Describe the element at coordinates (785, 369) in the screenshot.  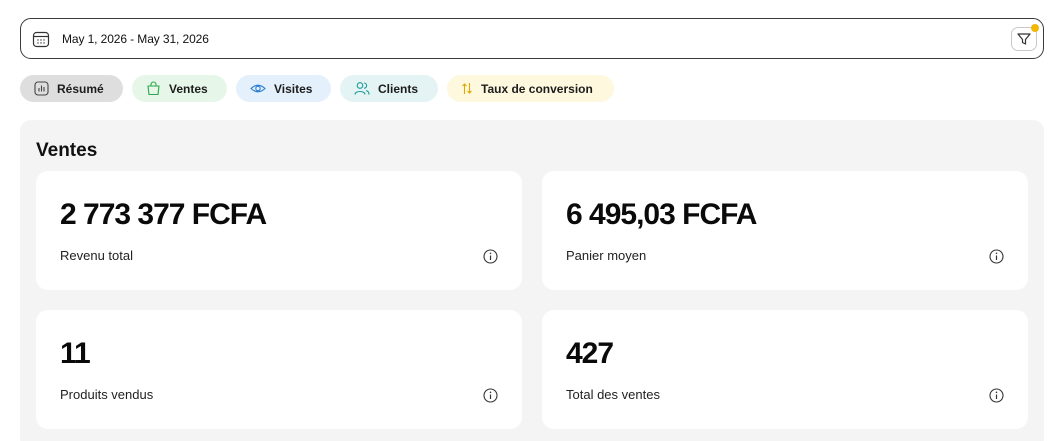
I see `metric-card-total-sales: 427 Total des ventes` at that location.